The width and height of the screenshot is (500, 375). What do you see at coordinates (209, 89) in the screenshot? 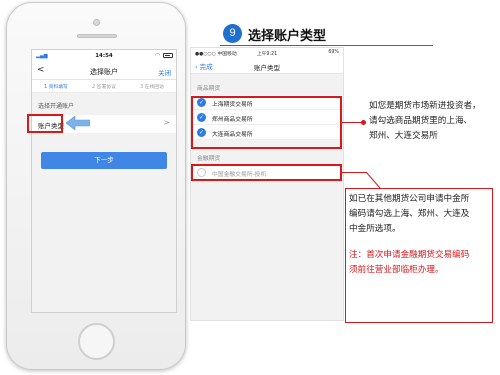
I see `group-header-commodity: 商品期货` at bounding box center [209, 89].